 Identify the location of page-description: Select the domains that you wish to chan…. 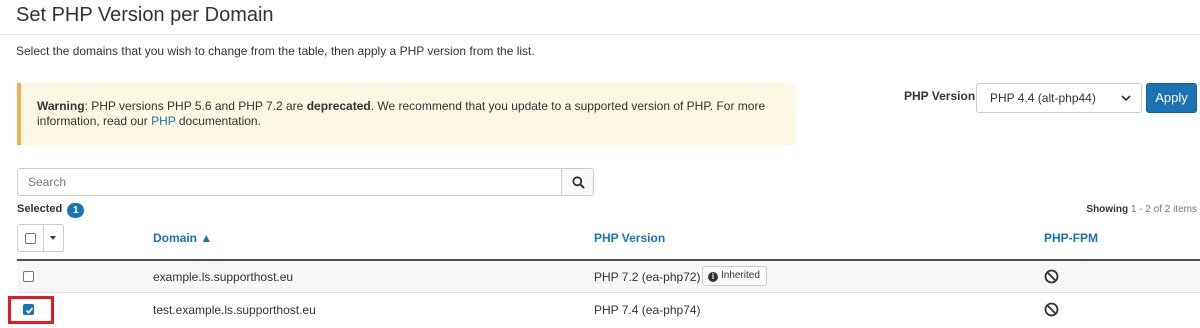
(275, 51).